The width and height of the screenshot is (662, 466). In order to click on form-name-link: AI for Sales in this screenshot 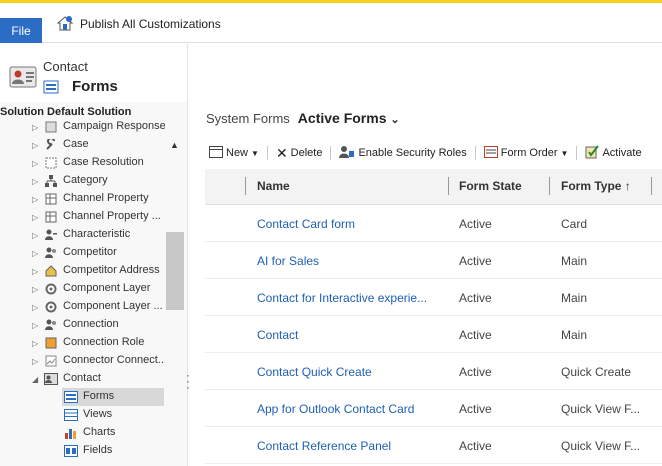, I will do `click(349, 261)`.